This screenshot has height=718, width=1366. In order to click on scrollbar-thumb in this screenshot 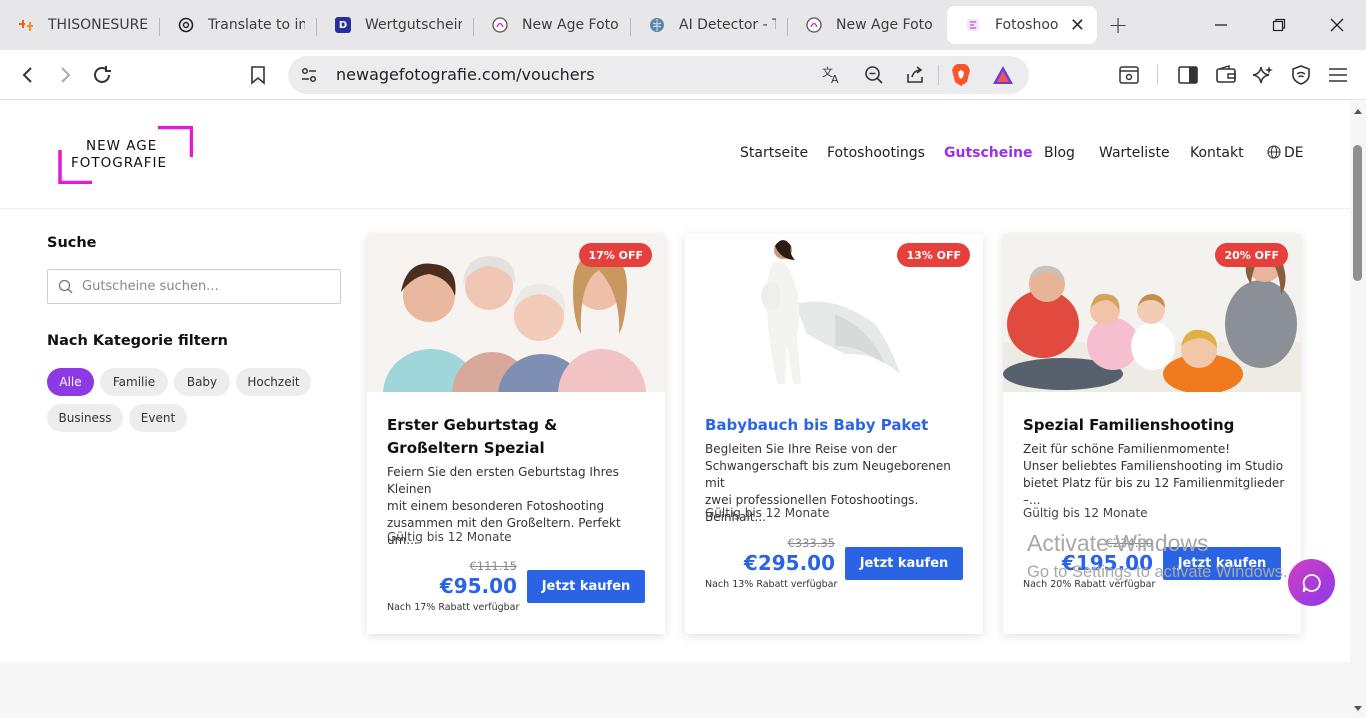, I will do `click(1357, 213)`.